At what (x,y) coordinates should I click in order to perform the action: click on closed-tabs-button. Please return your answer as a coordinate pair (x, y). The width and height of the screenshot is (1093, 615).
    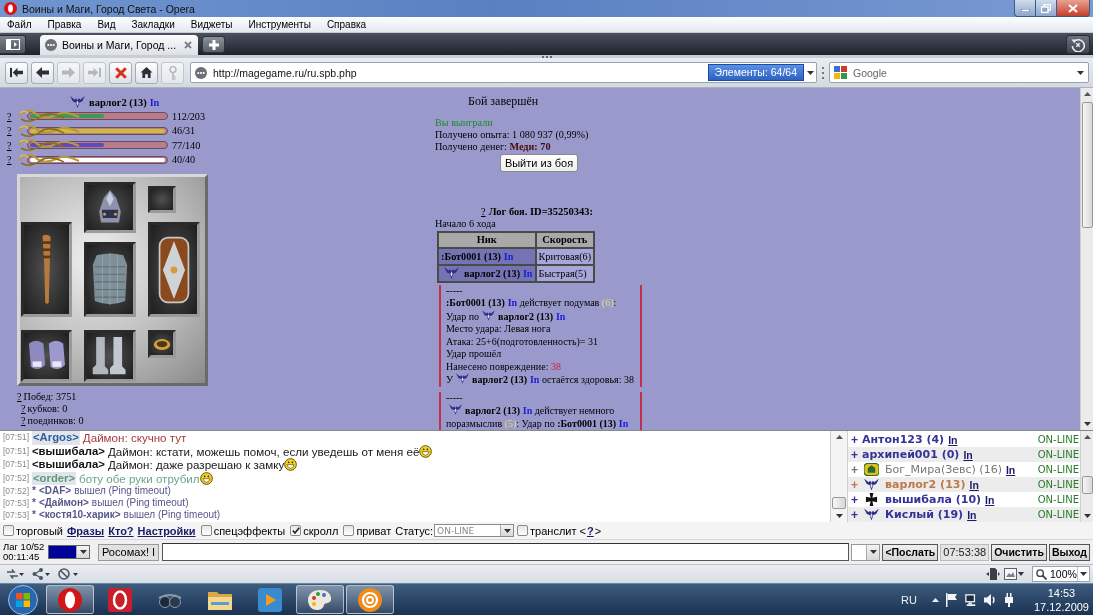
    Looking at the image, I should click on (1078, 44).